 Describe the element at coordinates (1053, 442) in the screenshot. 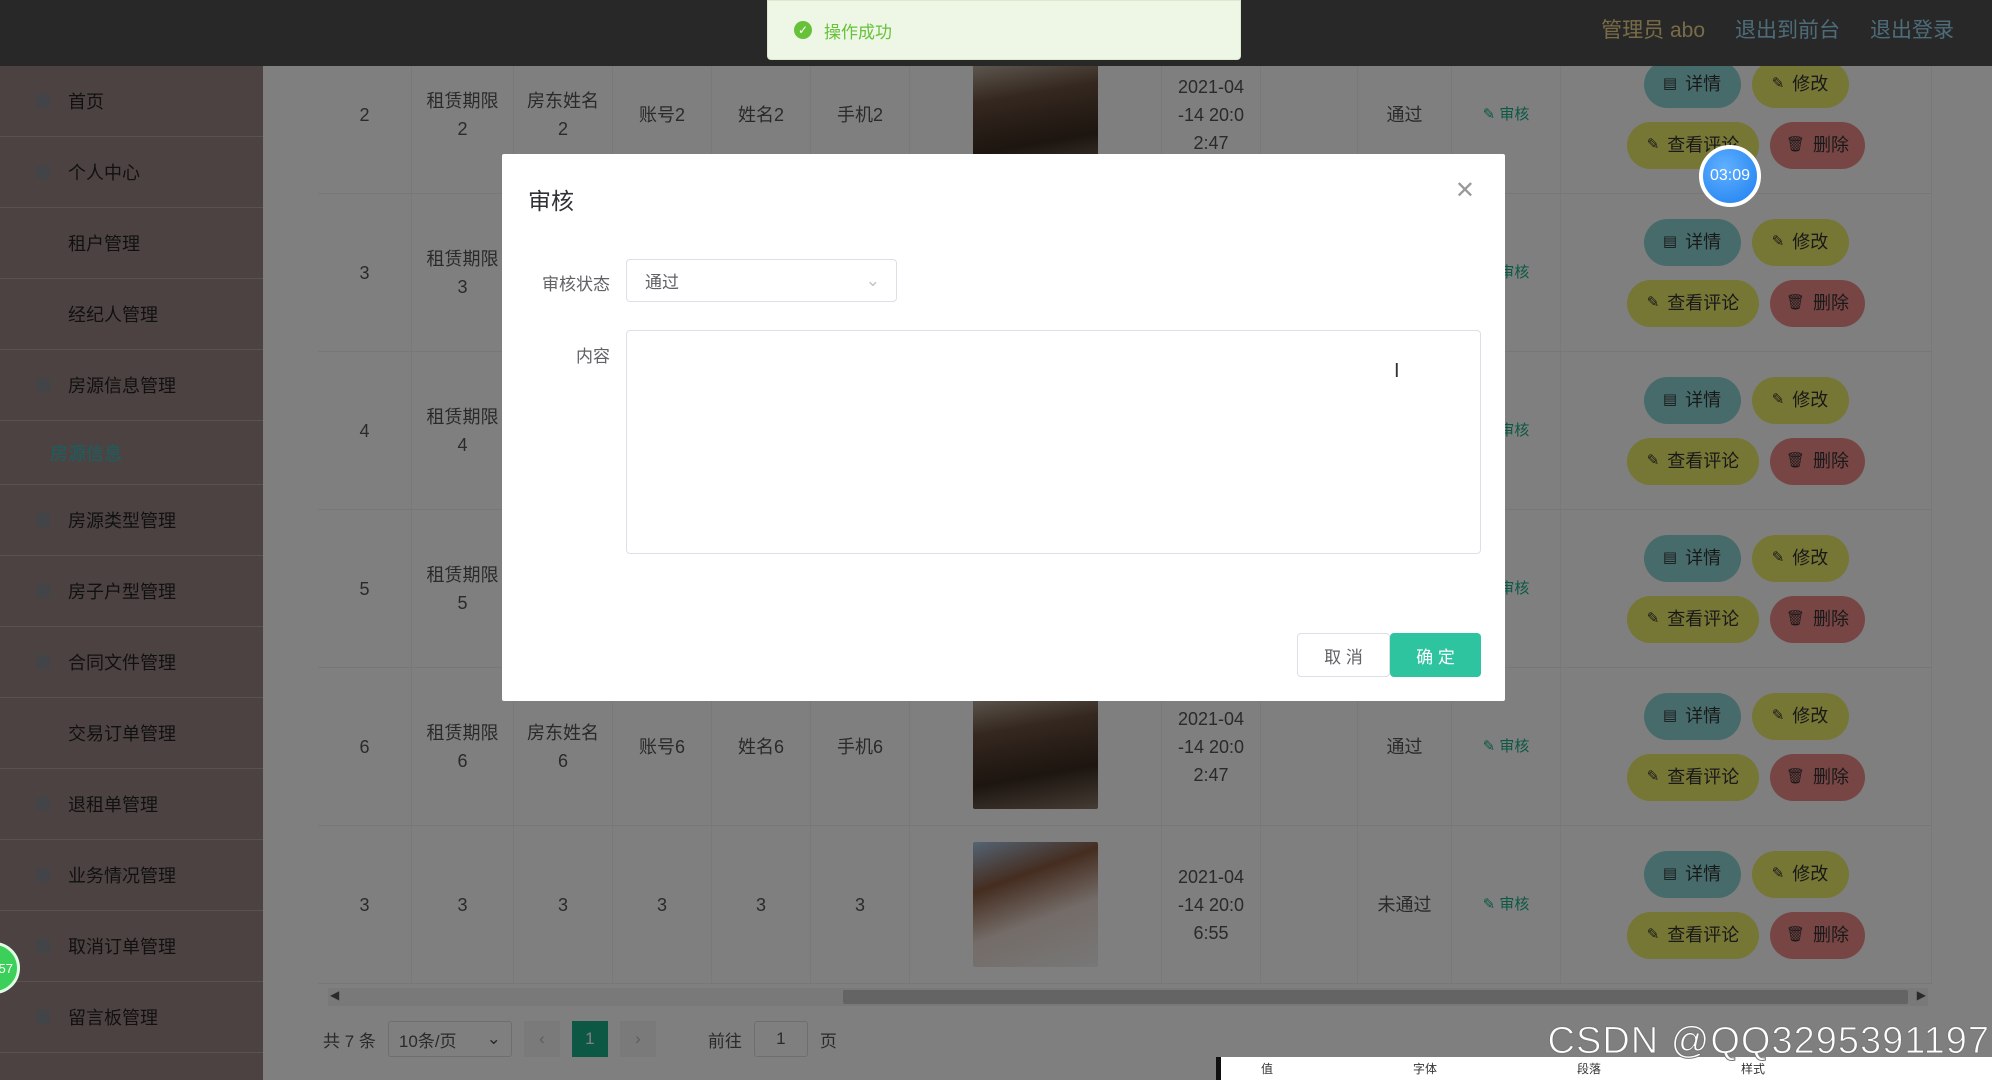

I see `content-textarea` at that location.